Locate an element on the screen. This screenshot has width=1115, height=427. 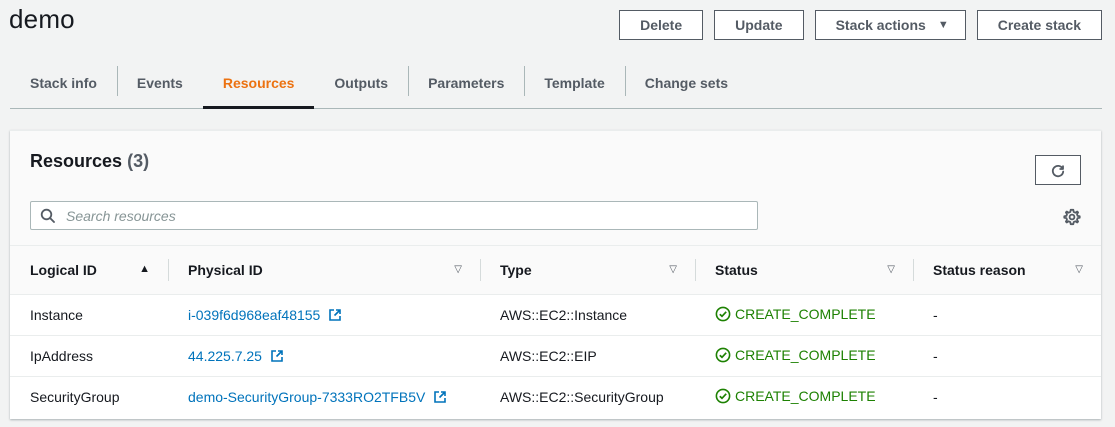
caret-down-icon: ▼ is located at coordinates (943, 25).